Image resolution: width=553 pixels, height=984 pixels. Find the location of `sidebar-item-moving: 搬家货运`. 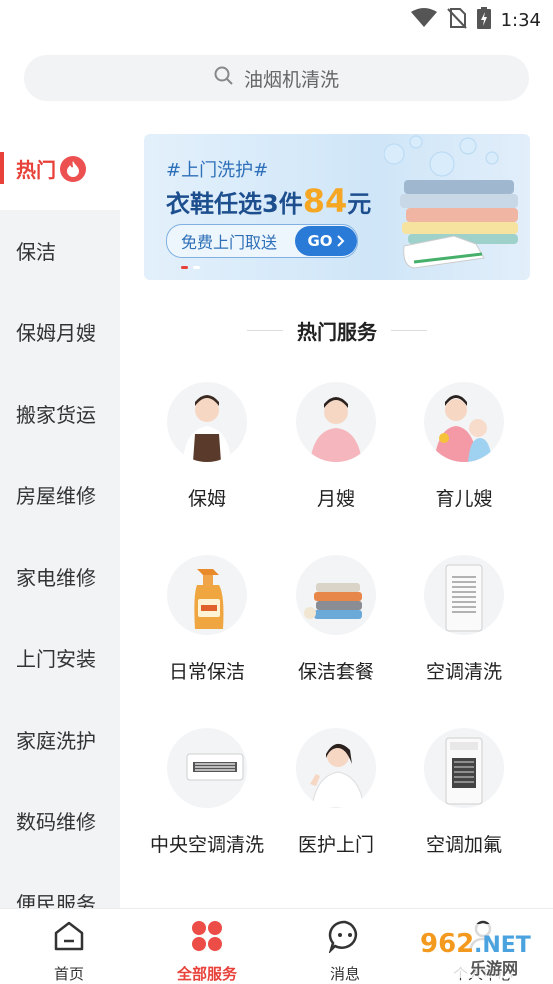

sidebar-item-moving: 搬家货运 is located at coordinates (60, 414).